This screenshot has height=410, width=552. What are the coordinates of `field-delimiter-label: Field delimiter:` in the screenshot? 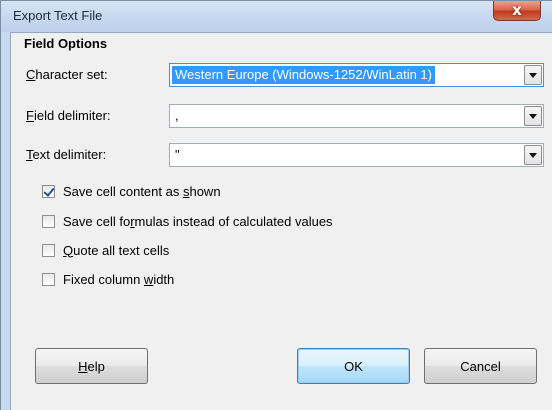 It's located at (68, 115).